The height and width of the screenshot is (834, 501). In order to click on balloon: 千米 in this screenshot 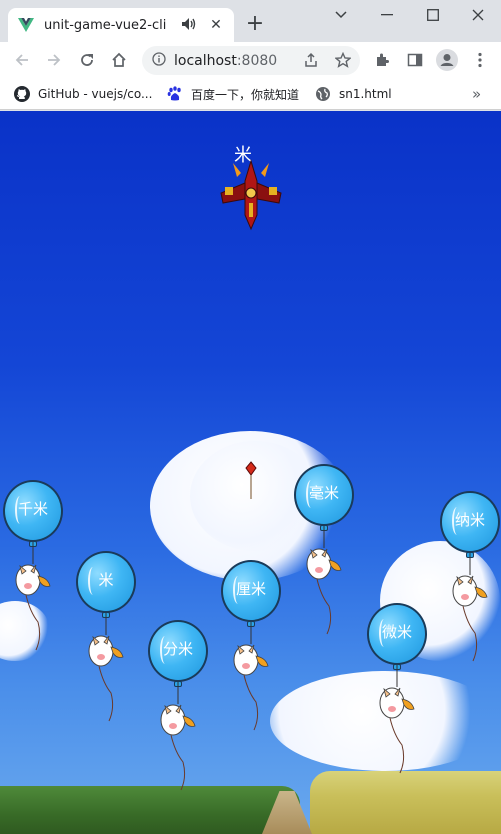, I will do `click(35, 570)`.